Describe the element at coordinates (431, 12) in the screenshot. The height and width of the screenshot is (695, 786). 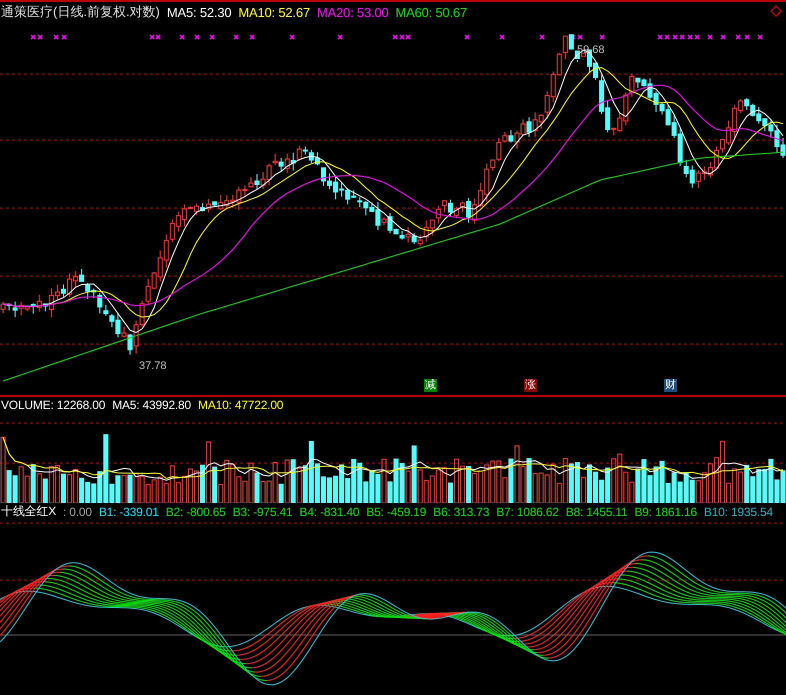
I see `moving-average-value: MA60: 50.67` at that location.